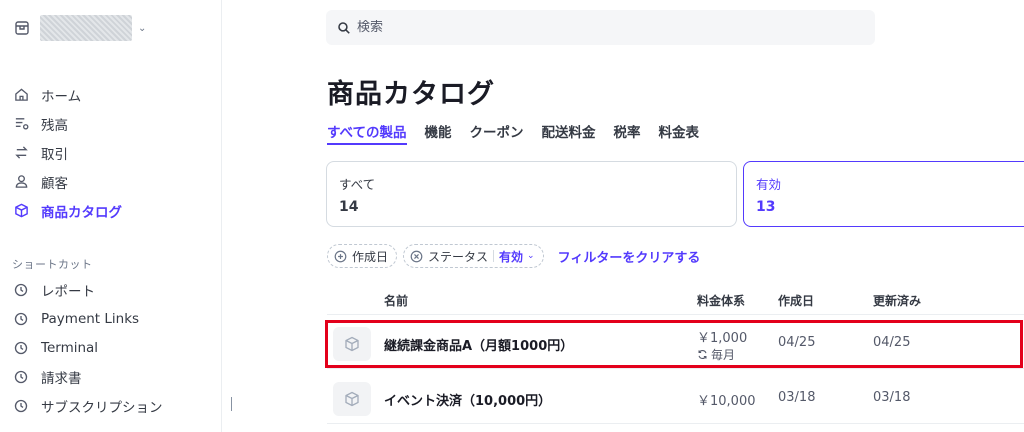 The width and height of the screenshot is (1024, 432). What do you see at coordinates (883, 194) in the screenshot?
I see `summary-card-active: 有効 13` at bounding box center [883, 194].